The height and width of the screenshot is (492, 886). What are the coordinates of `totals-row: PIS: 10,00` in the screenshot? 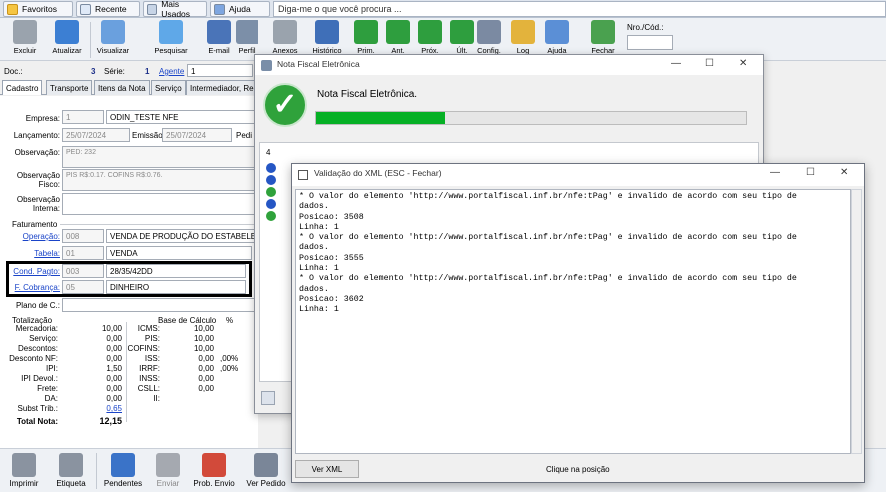 It's located at (192, 339).